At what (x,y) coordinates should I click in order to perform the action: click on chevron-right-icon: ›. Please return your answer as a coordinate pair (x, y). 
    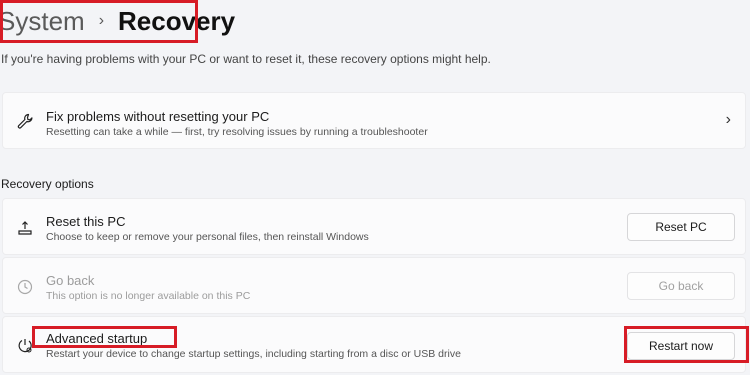
    Looking at the image, I should click on (728, 119).